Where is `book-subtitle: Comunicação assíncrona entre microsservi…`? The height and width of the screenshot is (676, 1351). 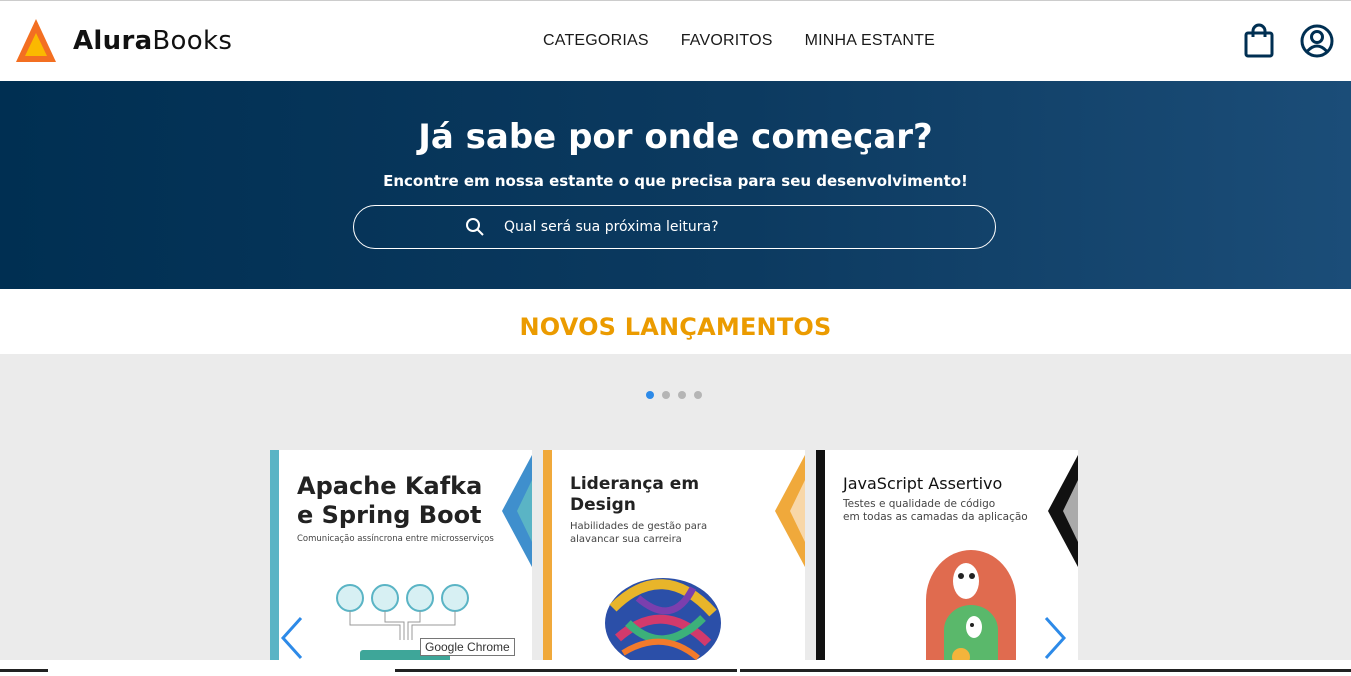
book-subtitle: Comunicação assíncrona entre microsservi… is located at coordinates (395, 539).